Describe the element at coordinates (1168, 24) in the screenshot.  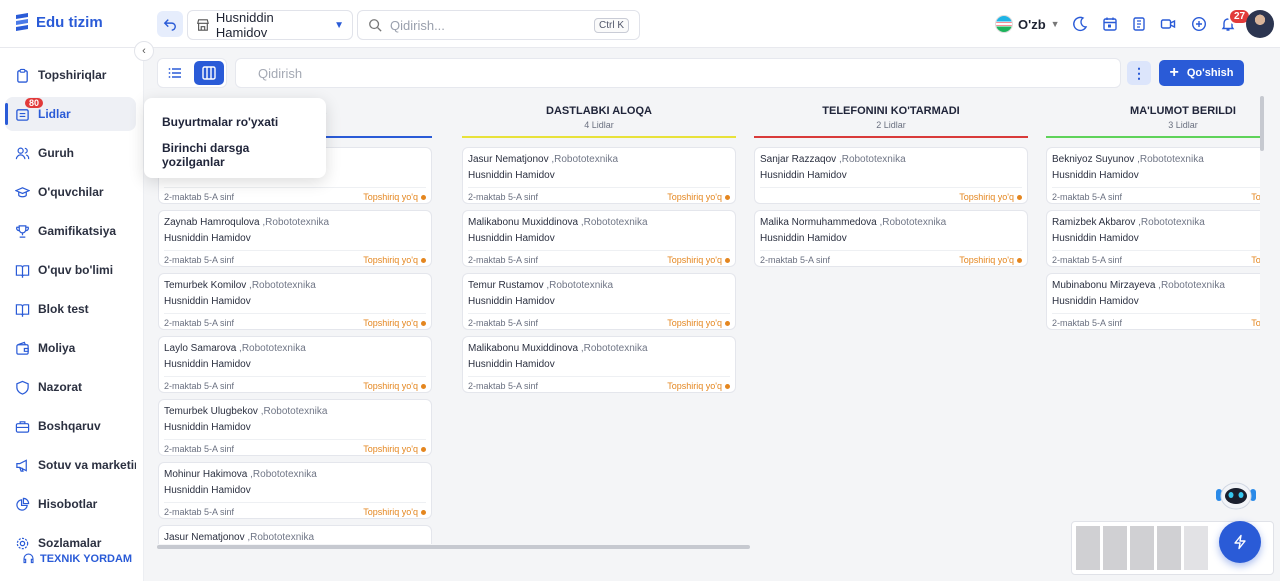
I see `video-call-button` at that location.